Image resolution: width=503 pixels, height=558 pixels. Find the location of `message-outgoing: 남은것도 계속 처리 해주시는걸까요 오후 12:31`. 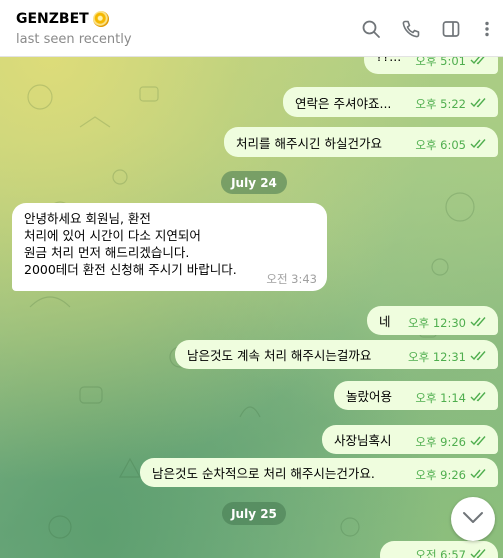

message-outgoing: 남은것도 계속 처리 해주시는걸까요 오후 12:31 is located at coordinates (336, 354).